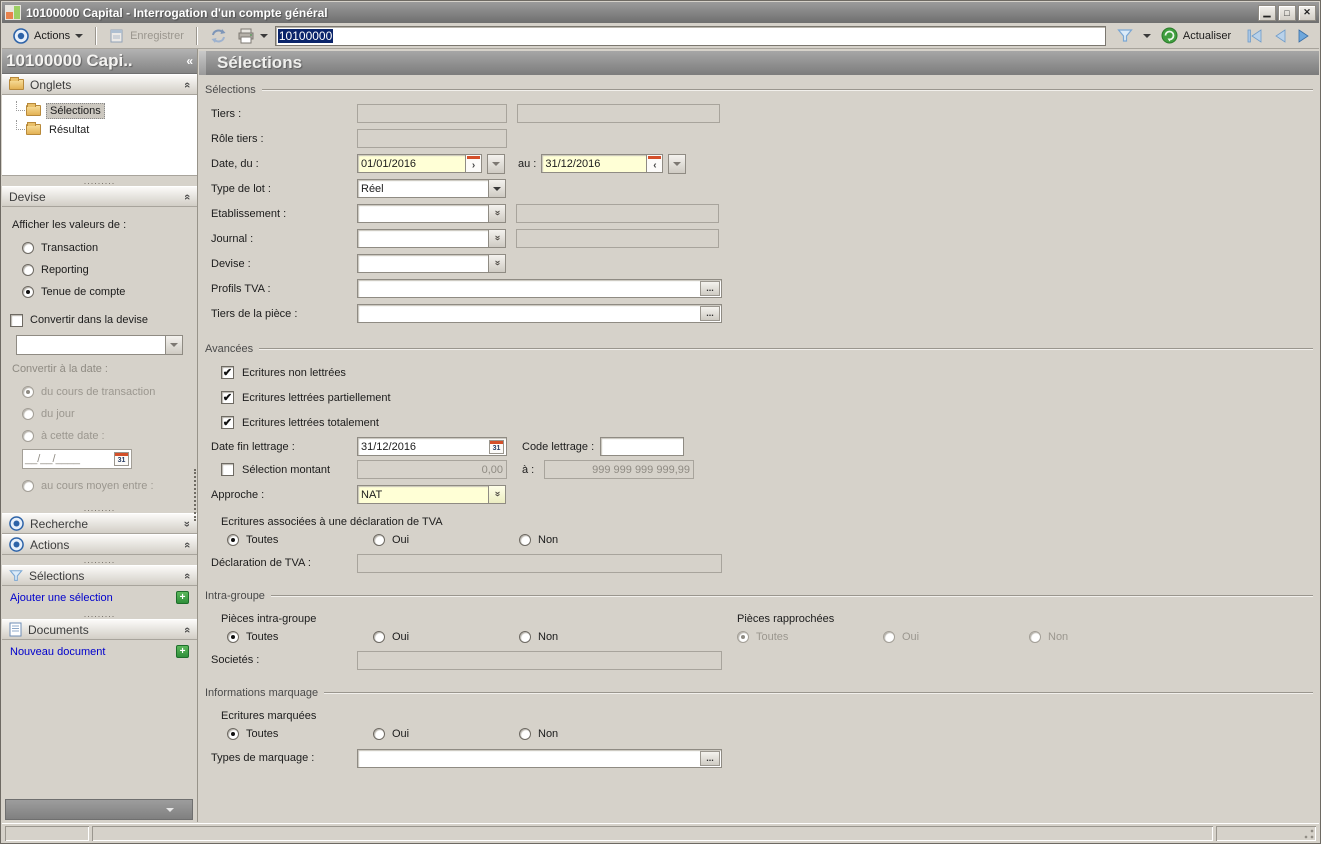 The height and width of the screenshot is (844, 1321). I want to click on radio-tva-non: Non, so click(592, 539).